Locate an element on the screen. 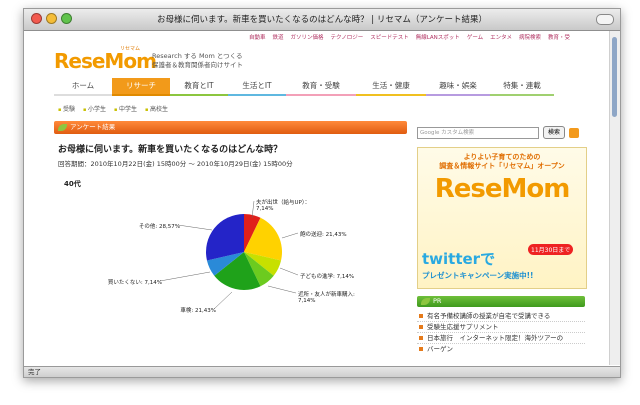 This screenshot has width=640, height=405. question-title: お母様に伺います。新車を買いたくなるのはどんな時？ is located at coordinates (170, 150).